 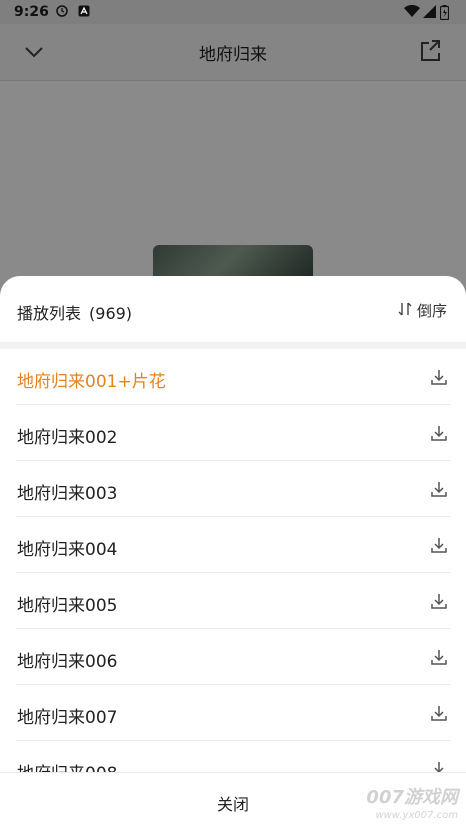 What do you see at coordinates (67, 718) in the screenshot?
I see `episode-label: 地府归来007` at bounding box center [67, 718].